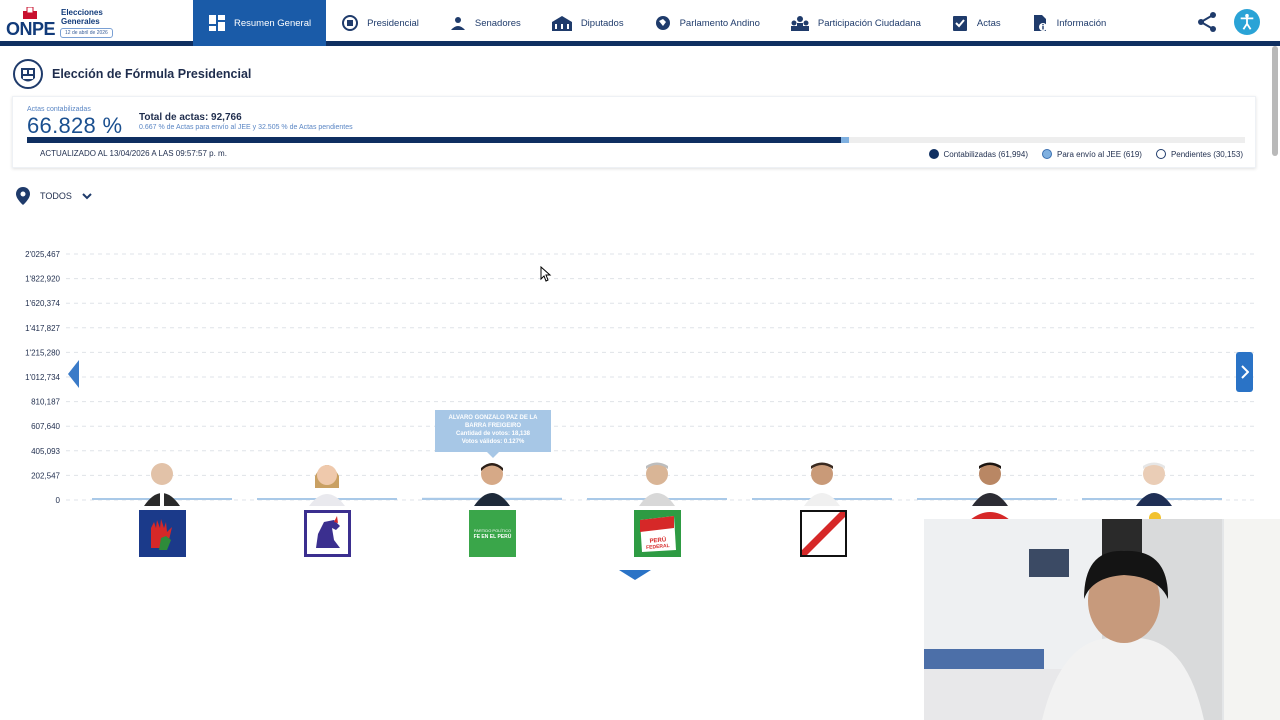  I want to click on nav-label: Actas, so click(988, 23).